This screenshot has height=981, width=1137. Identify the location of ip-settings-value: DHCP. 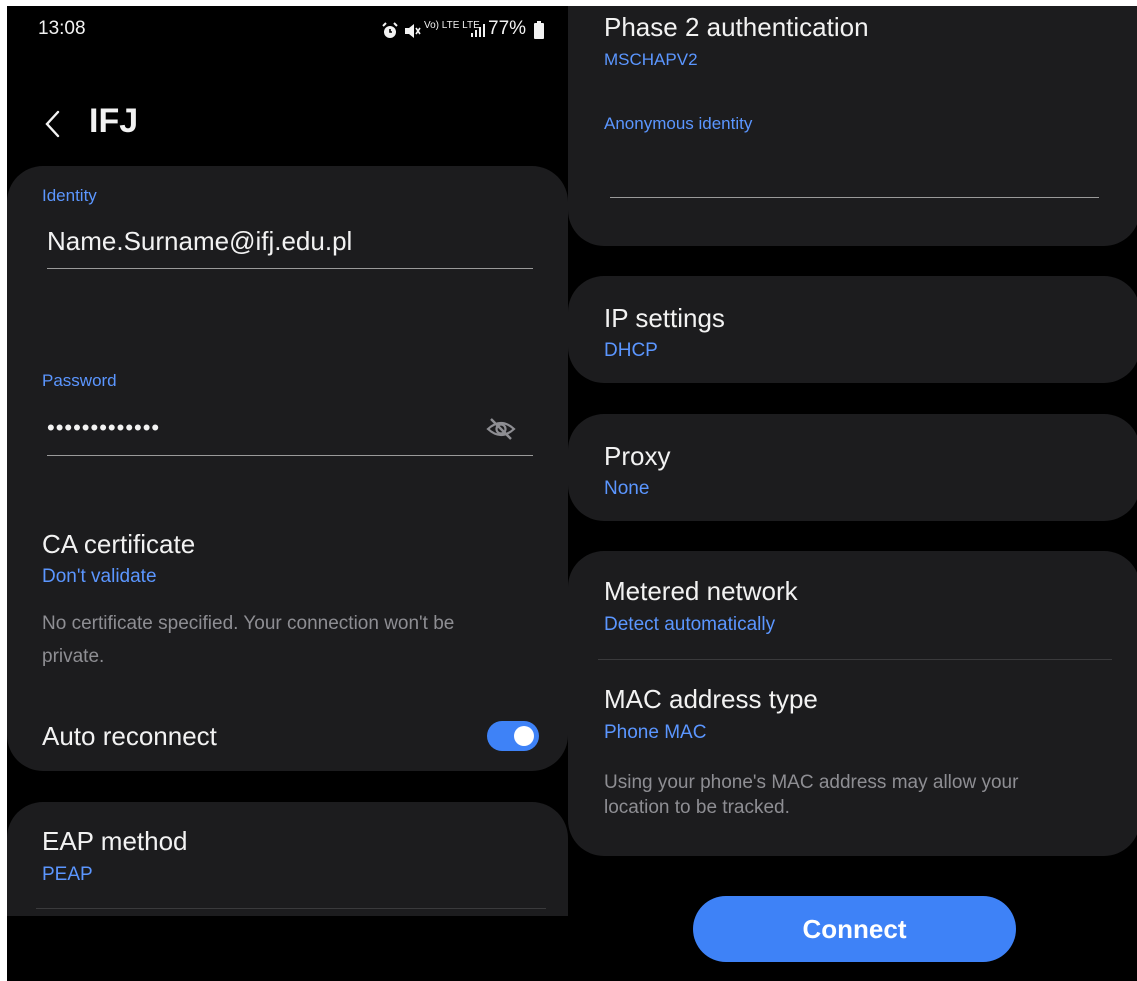
(631, 350).